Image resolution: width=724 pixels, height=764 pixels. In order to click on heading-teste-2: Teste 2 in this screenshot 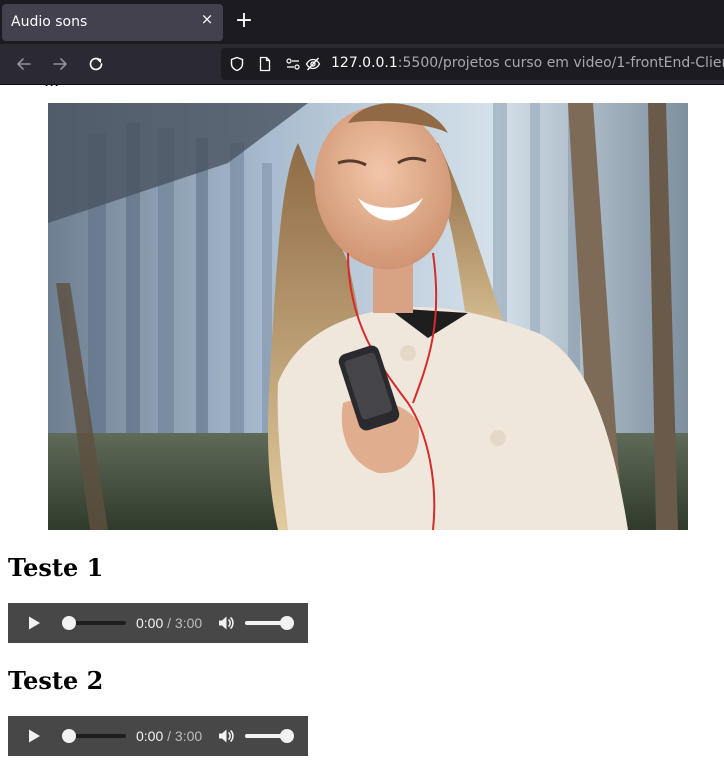, I will do `click(56, 680)`.